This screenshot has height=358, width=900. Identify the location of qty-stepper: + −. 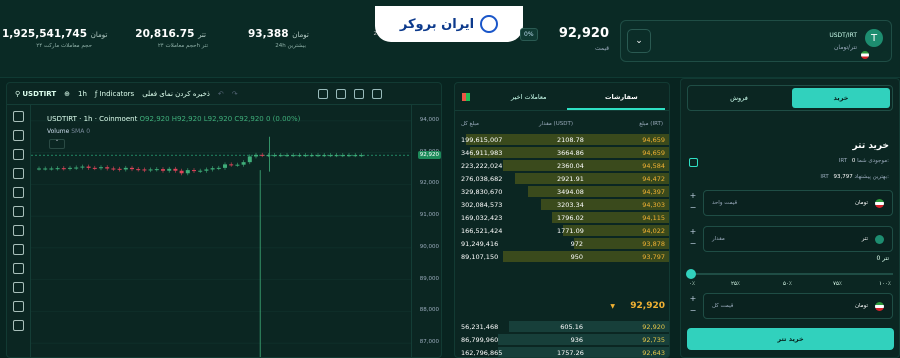
(693, 239).